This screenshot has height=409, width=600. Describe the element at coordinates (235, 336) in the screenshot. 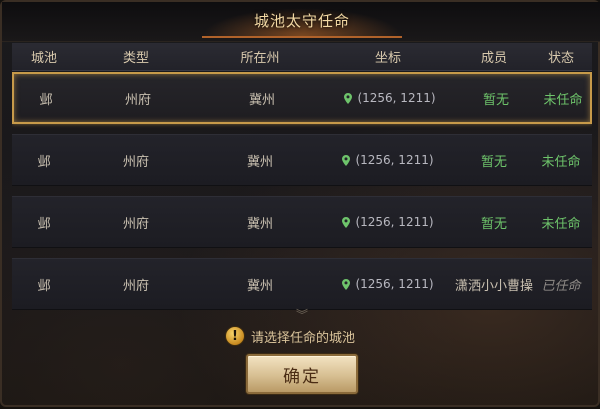

I see `exclamation-circle-icon: !` at that location.